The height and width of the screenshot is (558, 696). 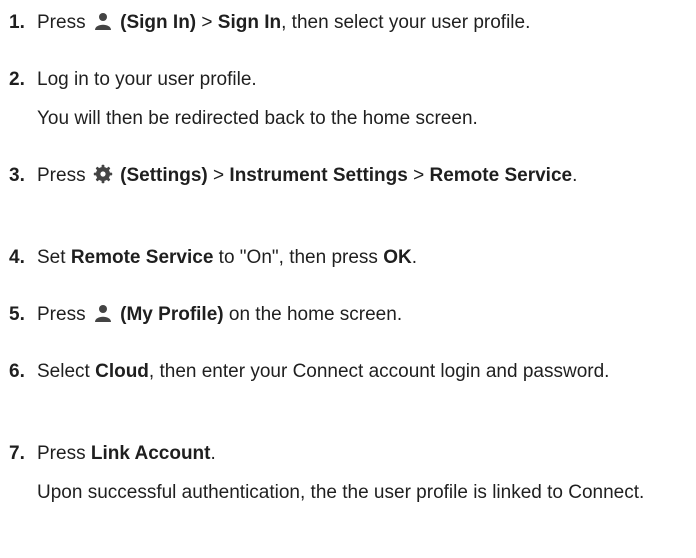 I want to click on gear-icon, so click(x=103, y=174).